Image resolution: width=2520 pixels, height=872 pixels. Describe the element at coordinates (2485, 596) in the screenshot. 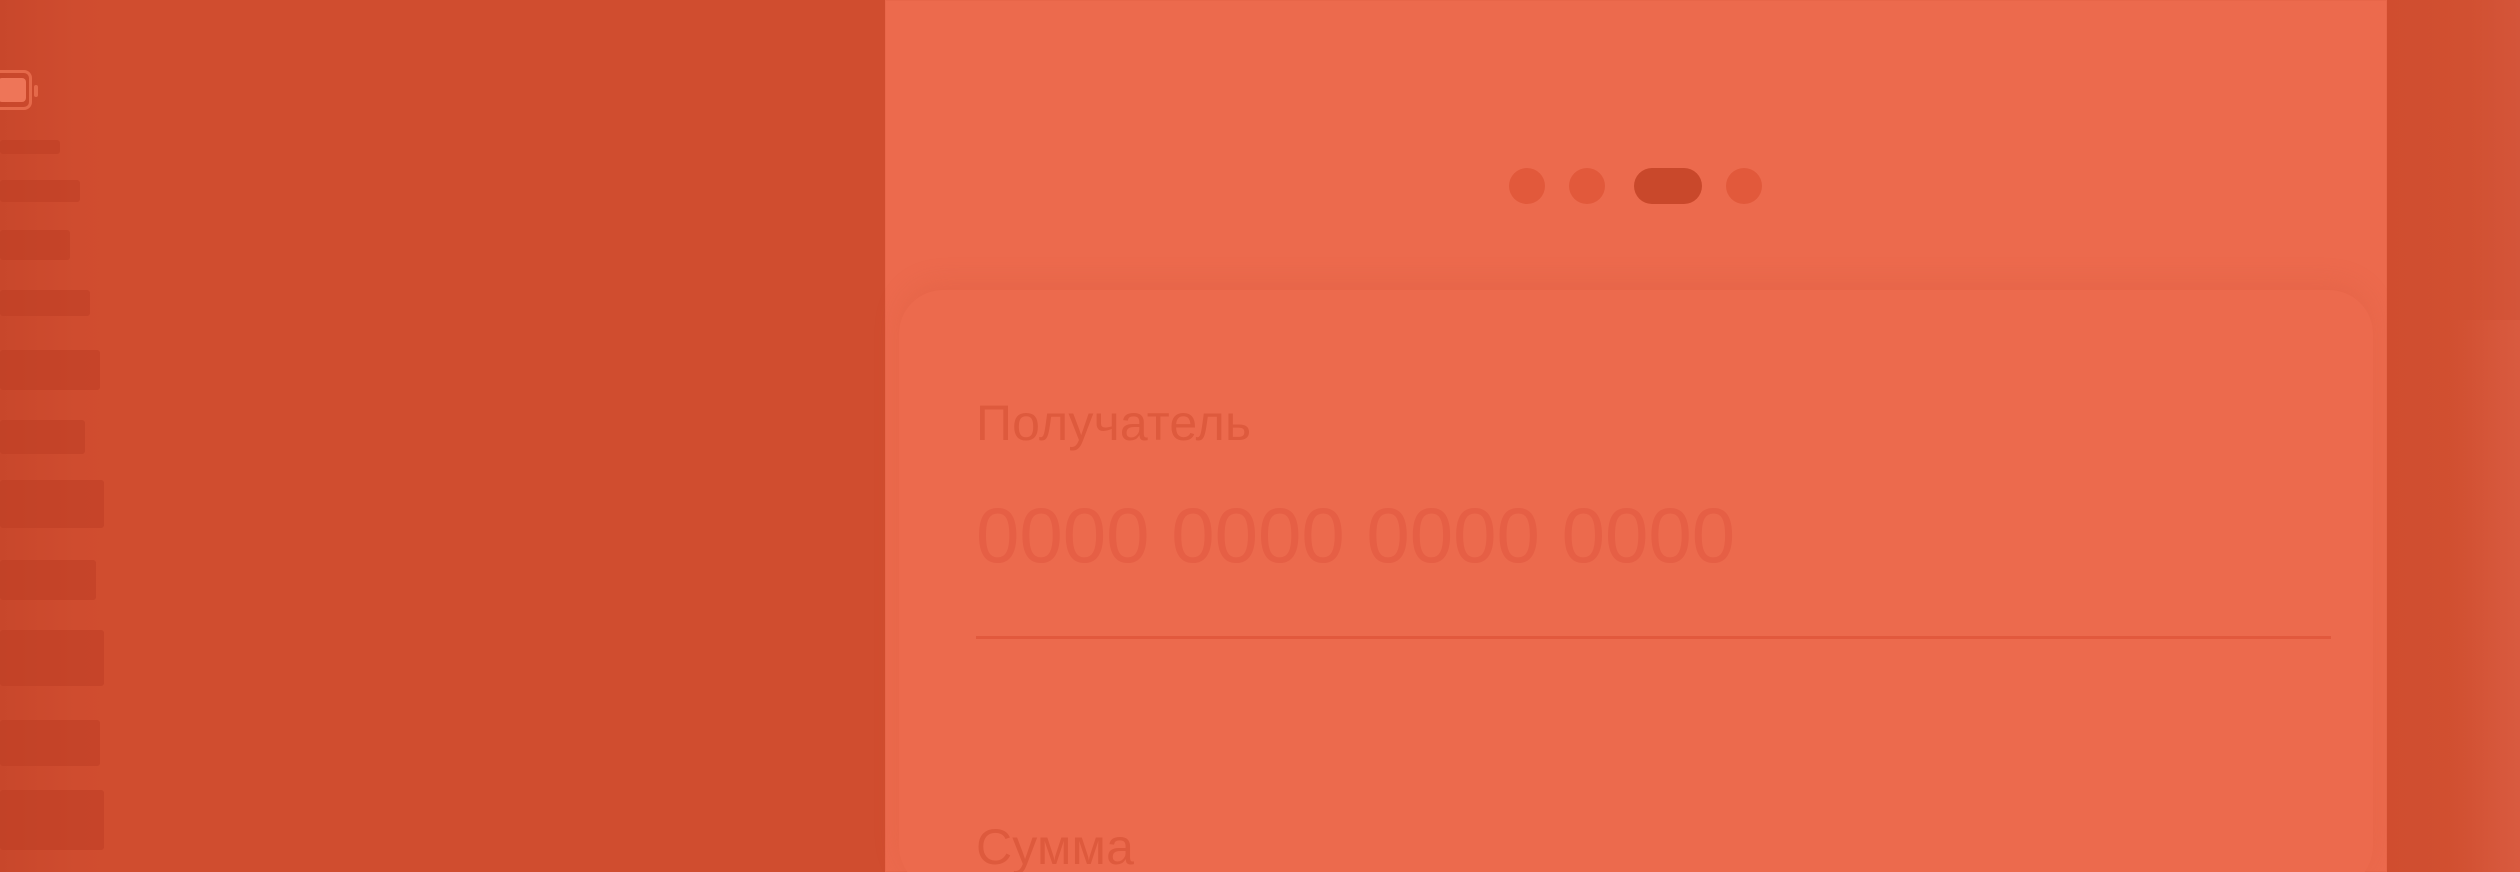

I see `right-edge-glow` at that location.